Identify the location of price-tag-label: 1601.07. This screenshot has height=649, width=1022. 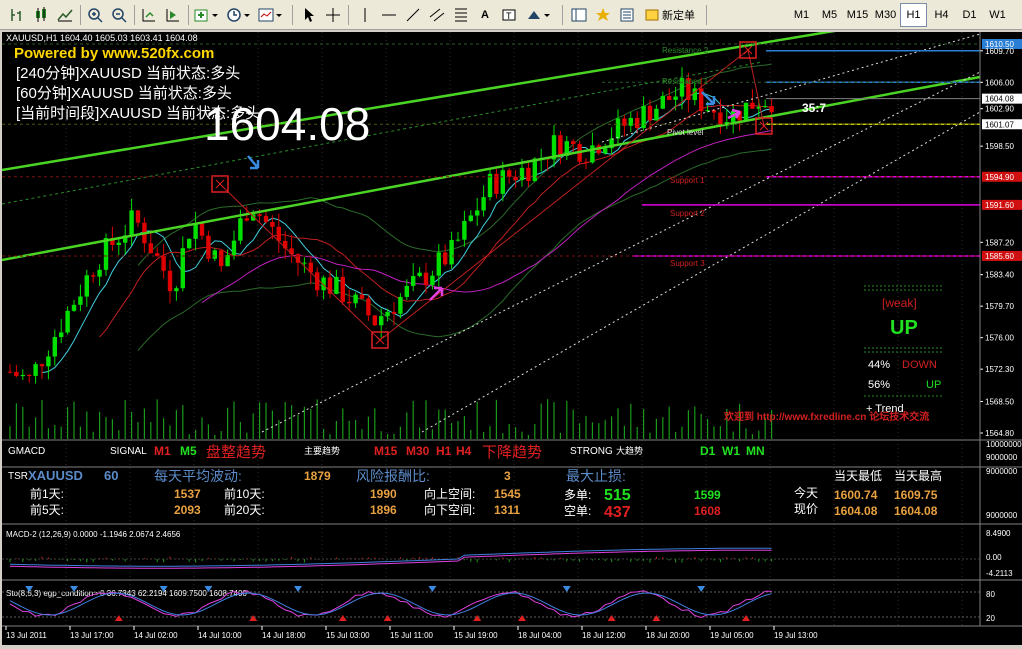
(999, 124).